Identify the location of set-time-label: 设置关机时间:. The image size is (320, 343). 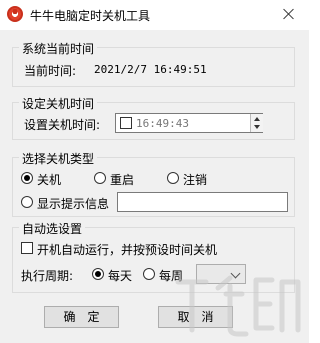
(62, 125).